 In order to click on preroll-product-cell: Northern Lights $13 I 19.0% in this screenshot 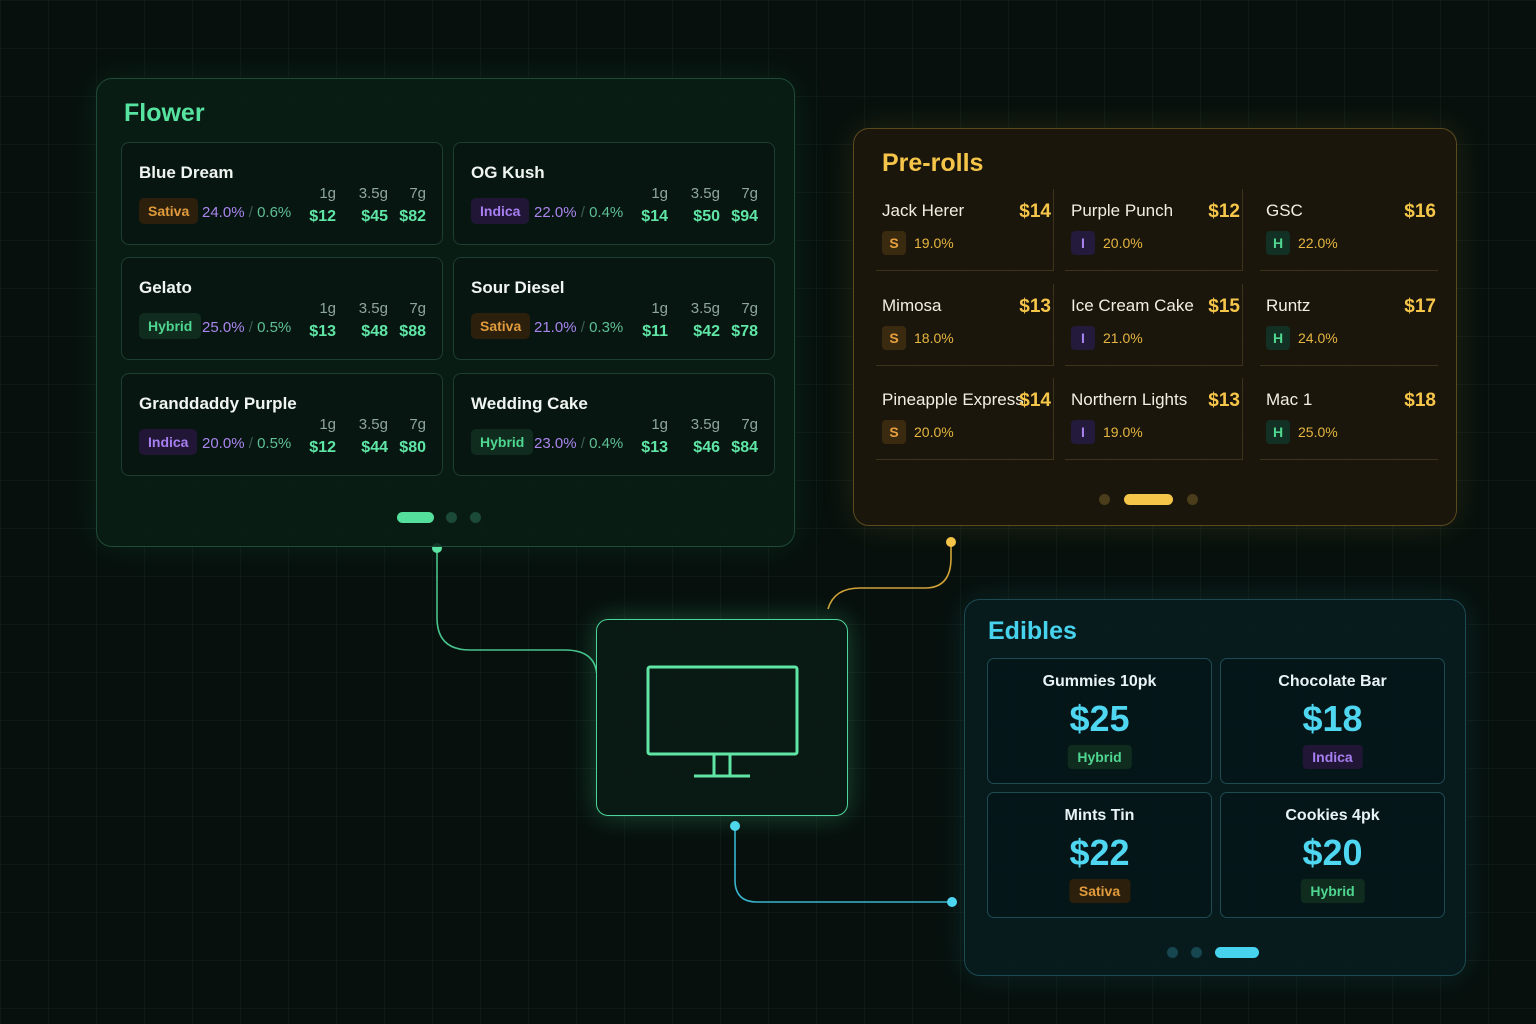, I will do `click(1154, 419)`.